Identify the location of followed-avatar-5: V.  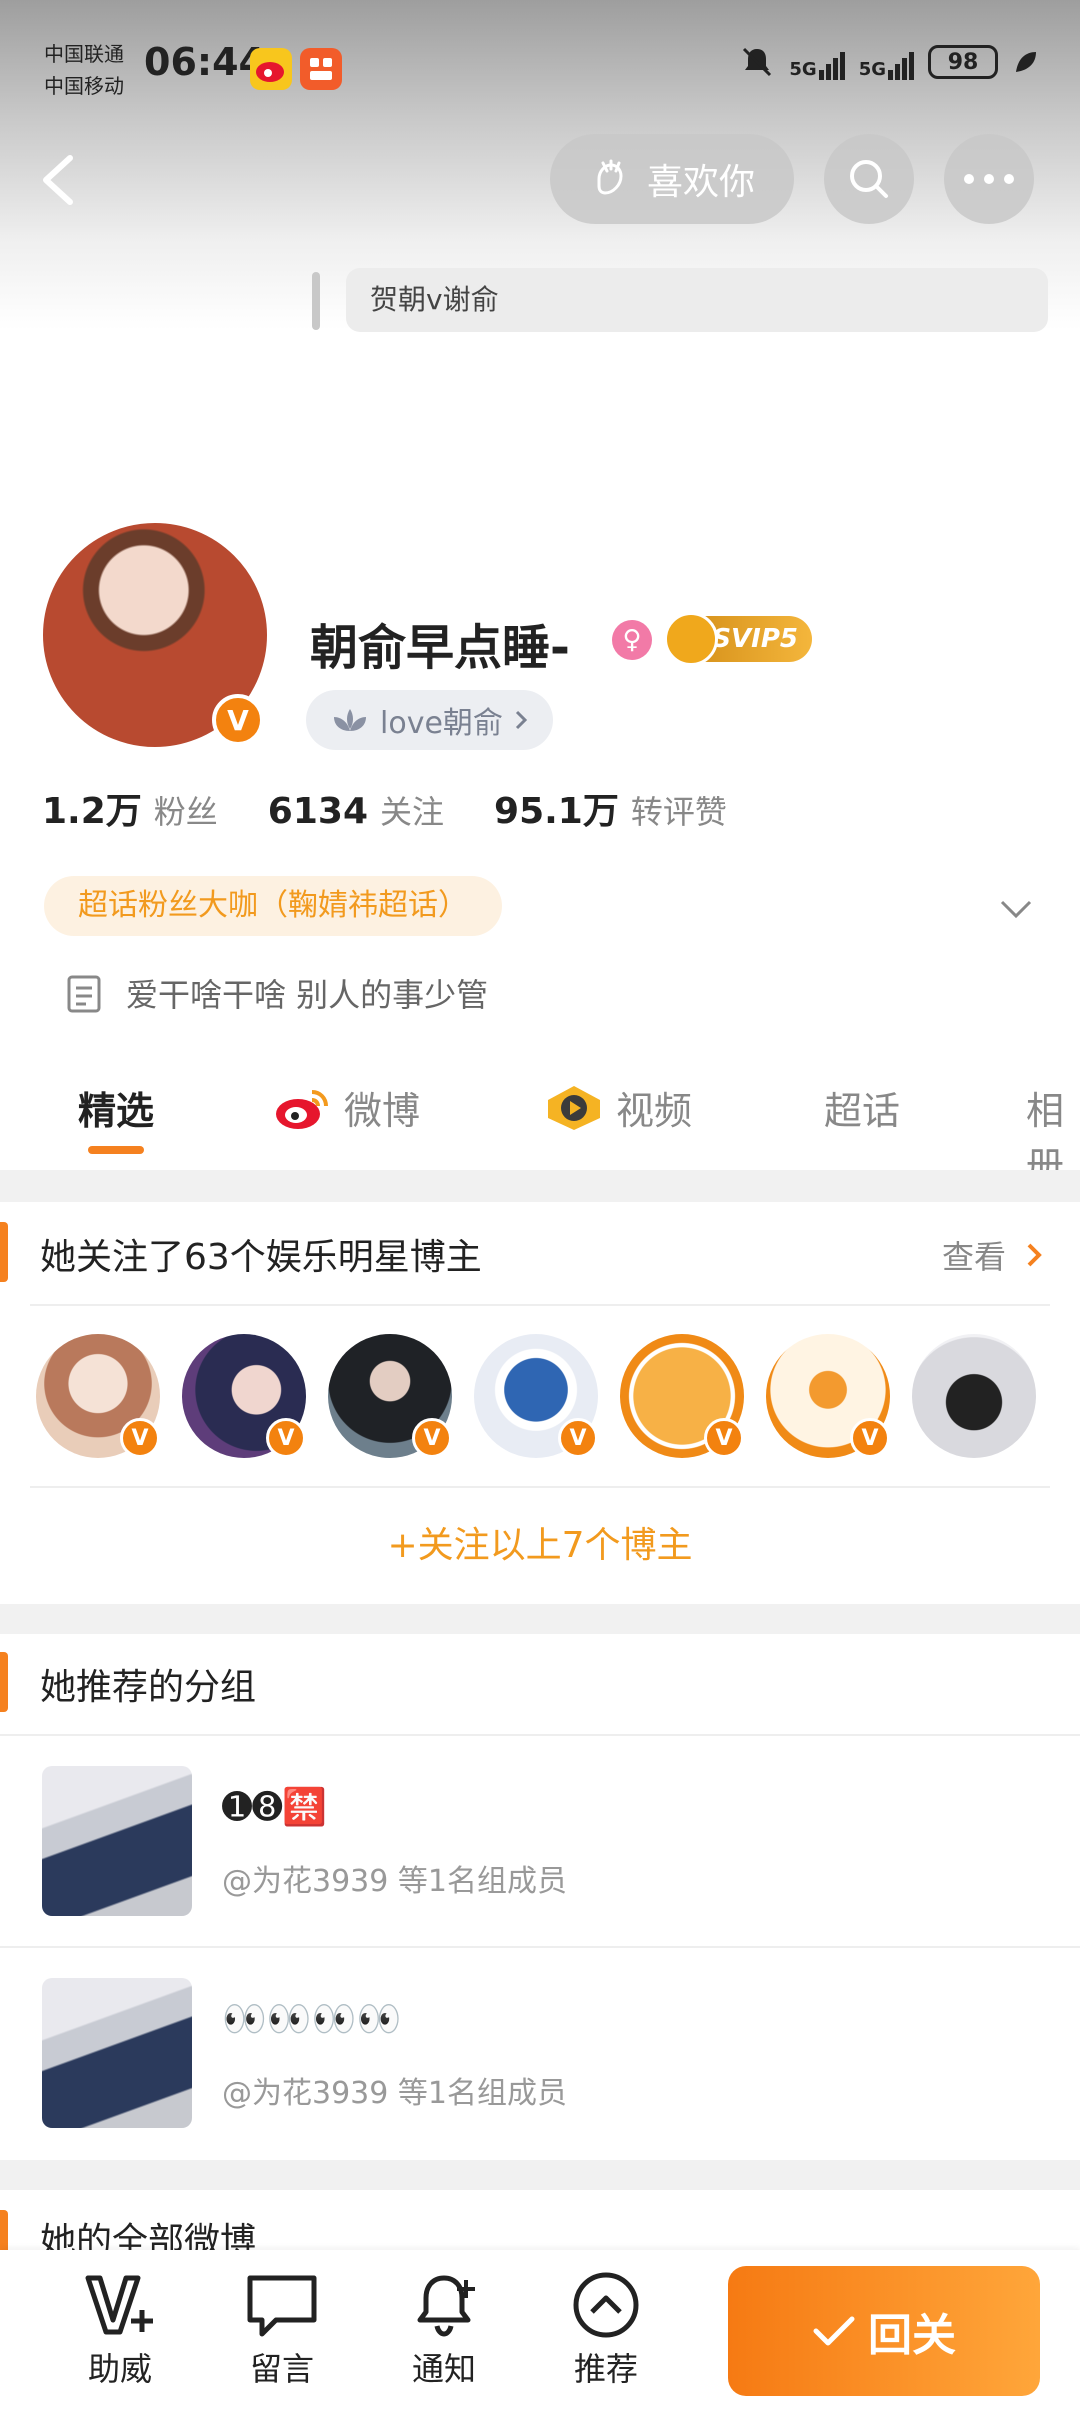
(682, 1396).